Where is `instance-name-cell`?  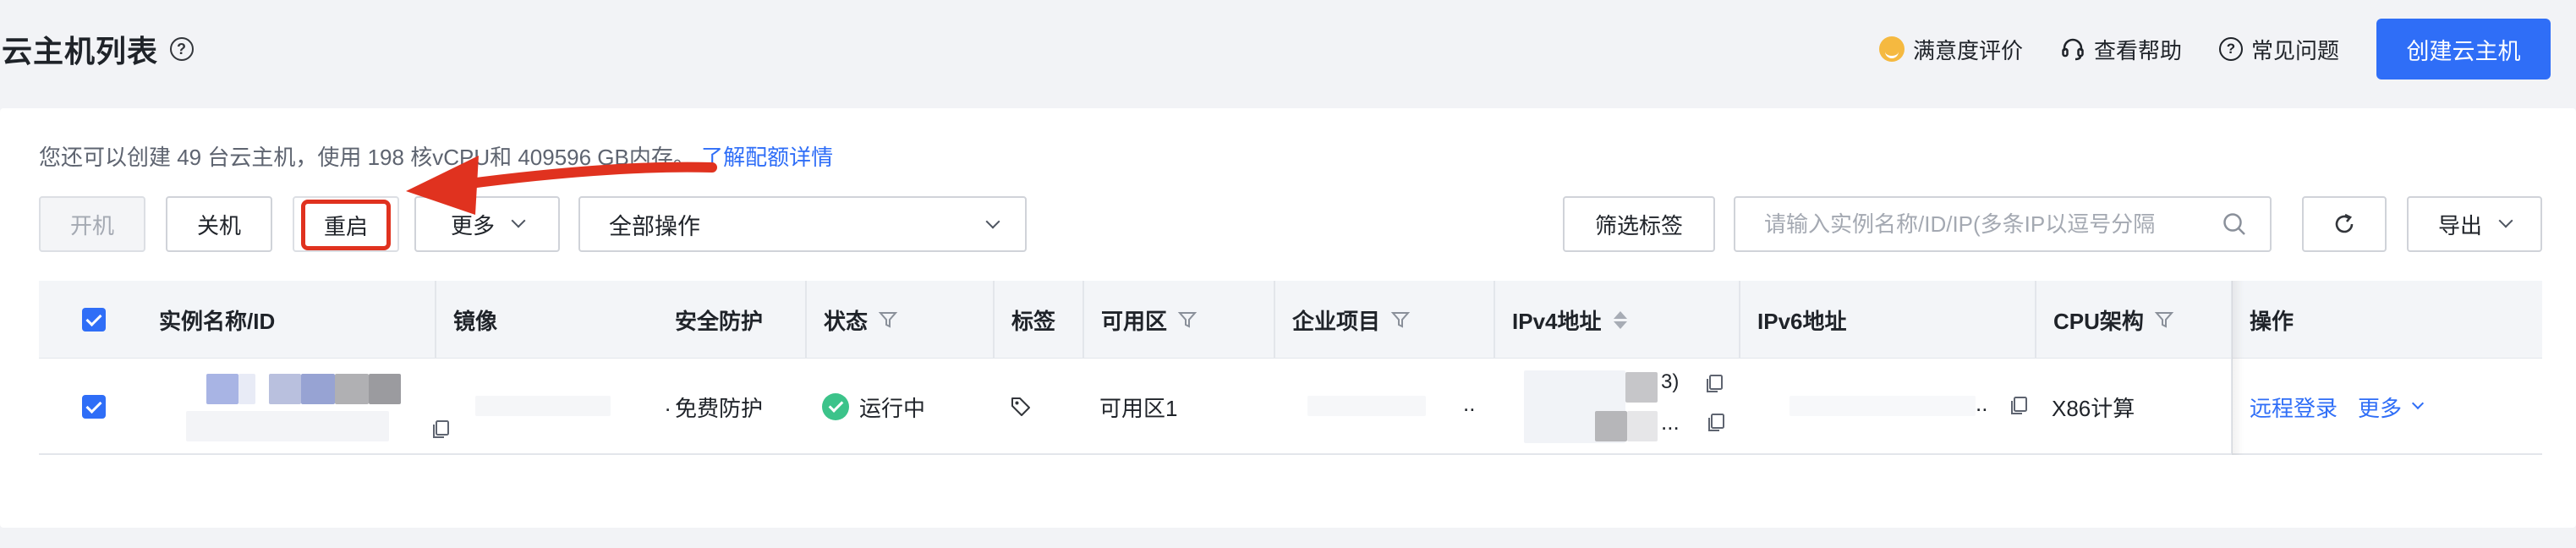 instance-name-cell is located at coordinates (294, 407).